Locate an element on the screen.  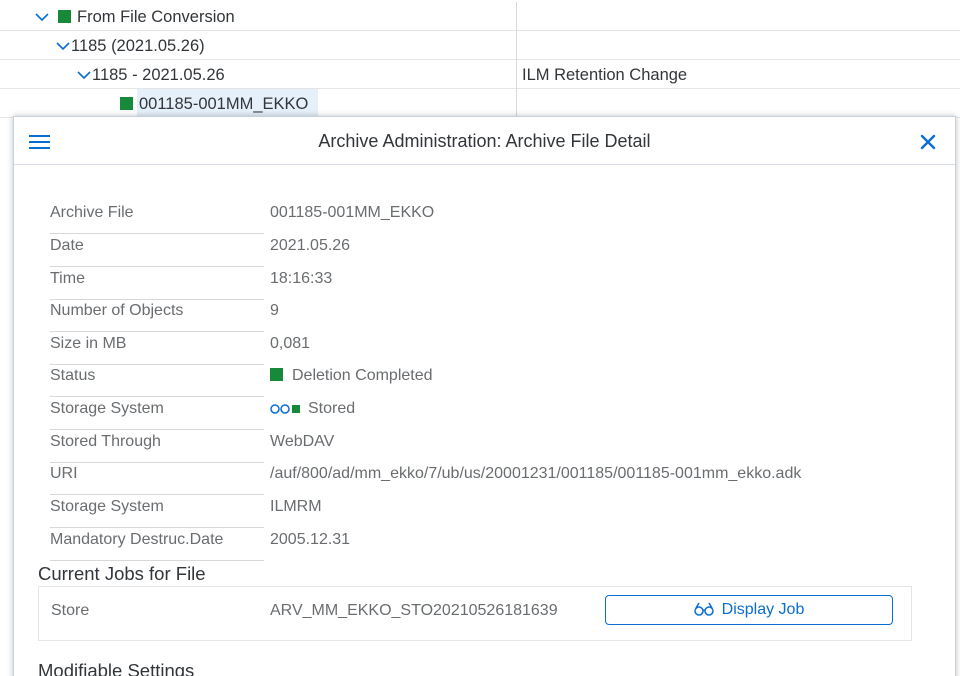
field-label: URI is located at coordinates (157, 478).